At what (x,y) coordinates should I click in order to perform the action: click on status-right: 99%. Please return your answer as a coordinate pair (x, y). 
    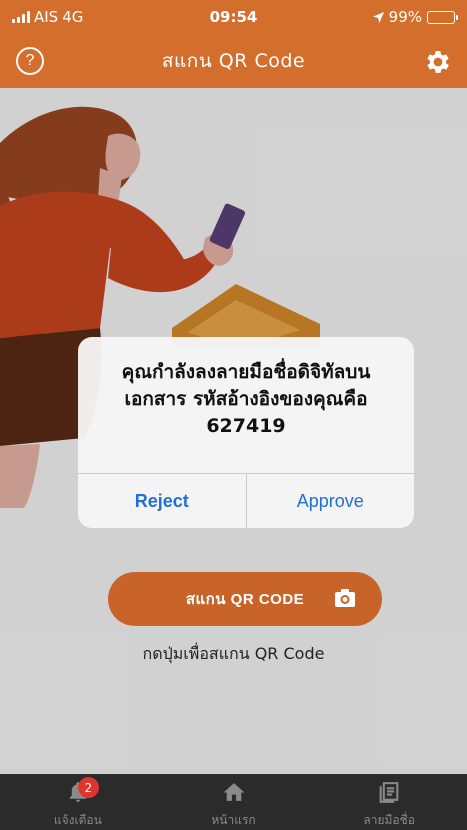
    Looking at the image, I should click on (415, 17).